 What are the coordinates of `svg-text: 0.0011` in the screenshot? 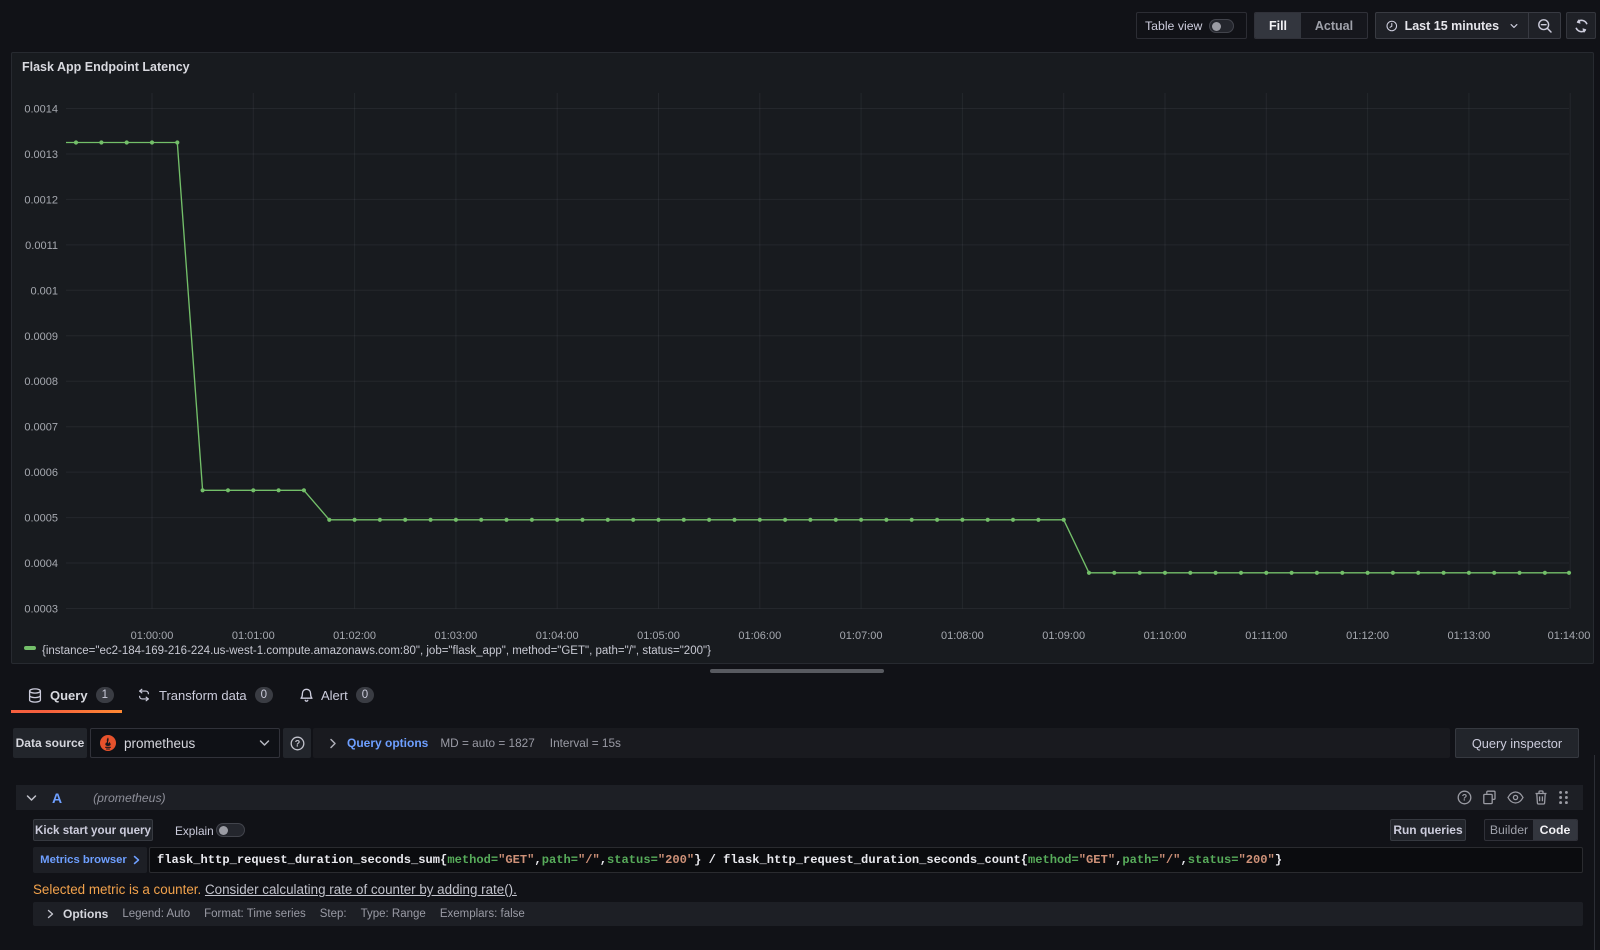 It's located at (41, 246).